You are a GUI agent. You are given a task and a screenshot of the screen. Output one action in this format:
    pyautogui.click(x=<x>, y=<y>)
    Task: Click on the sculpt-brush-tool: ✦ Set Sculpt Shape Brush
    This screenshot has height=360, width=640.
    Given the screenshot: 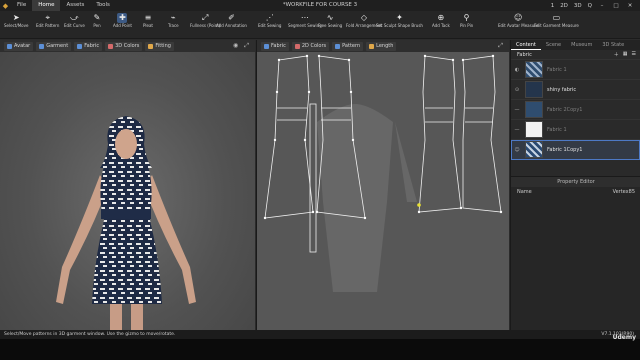 What is the action you would take?
    pyautogui.click(x=399, y=21)
    